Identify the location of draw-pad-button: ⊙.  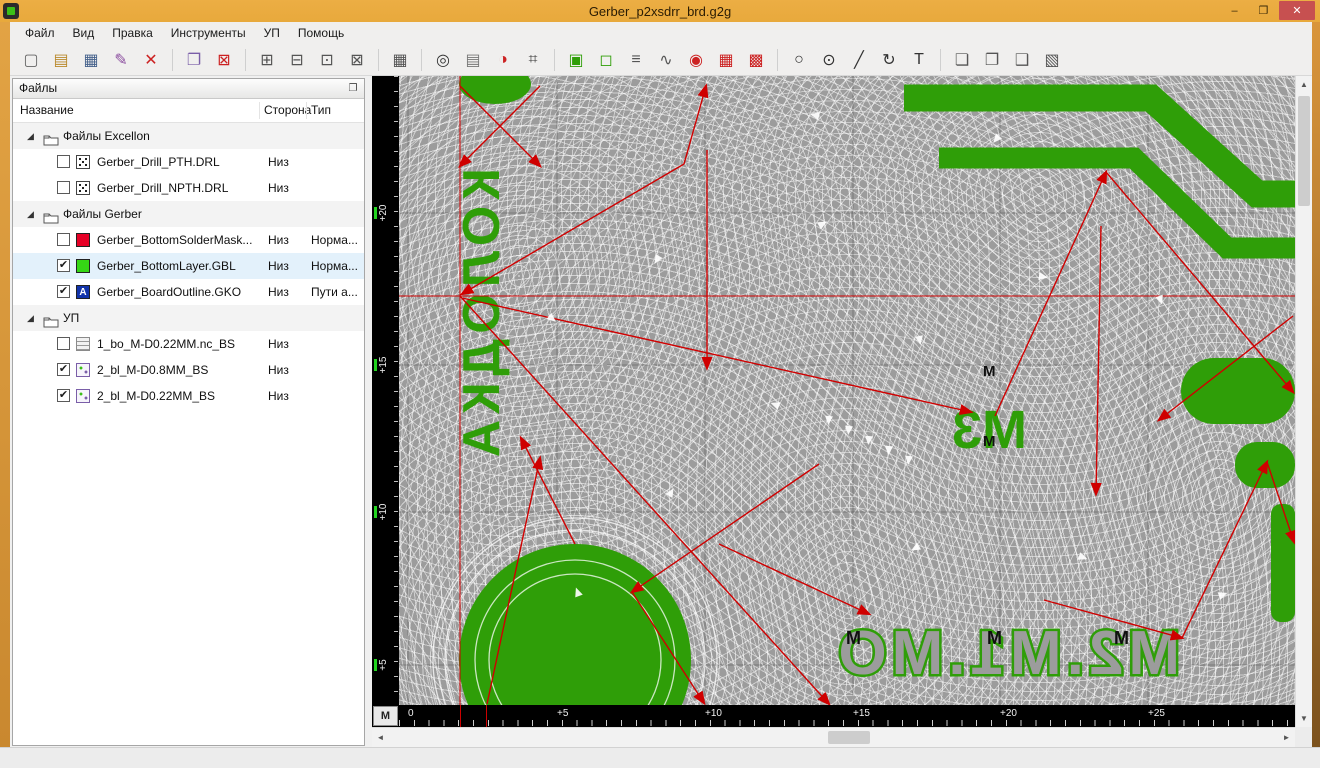
(829, 60).